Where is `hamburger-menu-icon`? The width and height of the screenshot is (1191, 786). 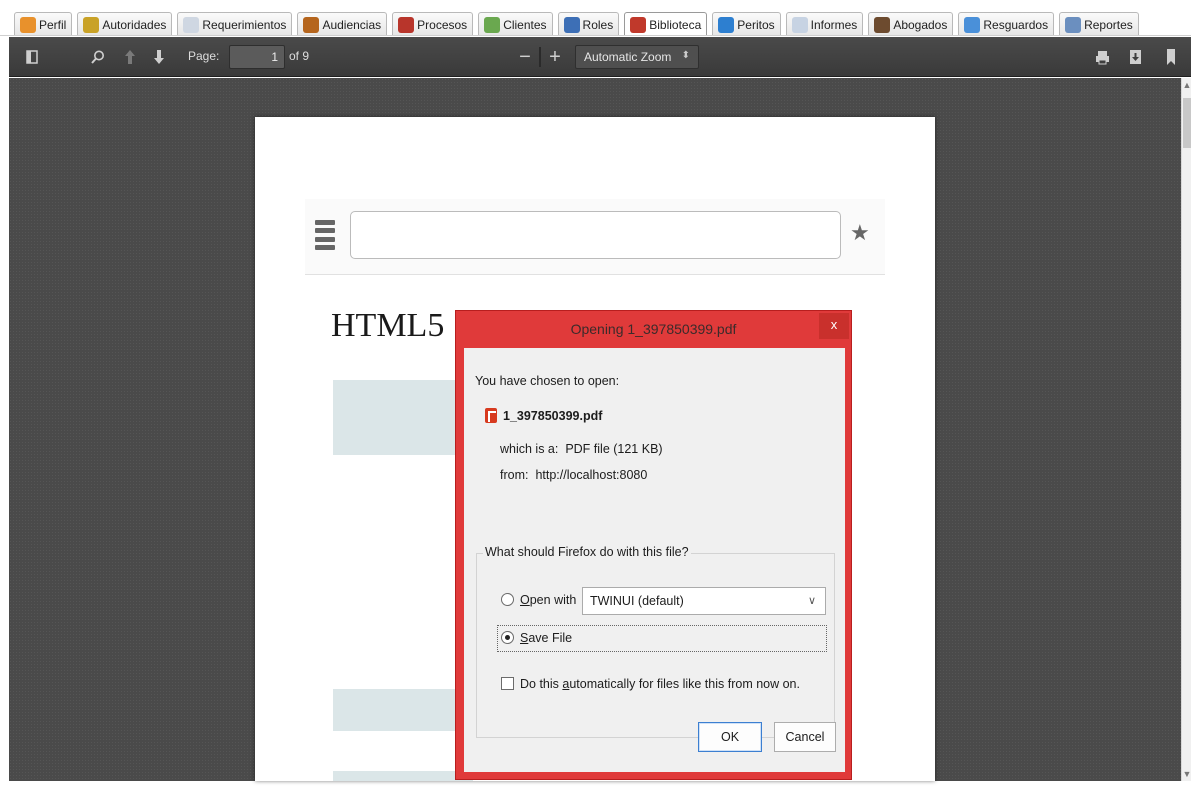 hamburger-menu-icon is located at coordinates (325, 235).